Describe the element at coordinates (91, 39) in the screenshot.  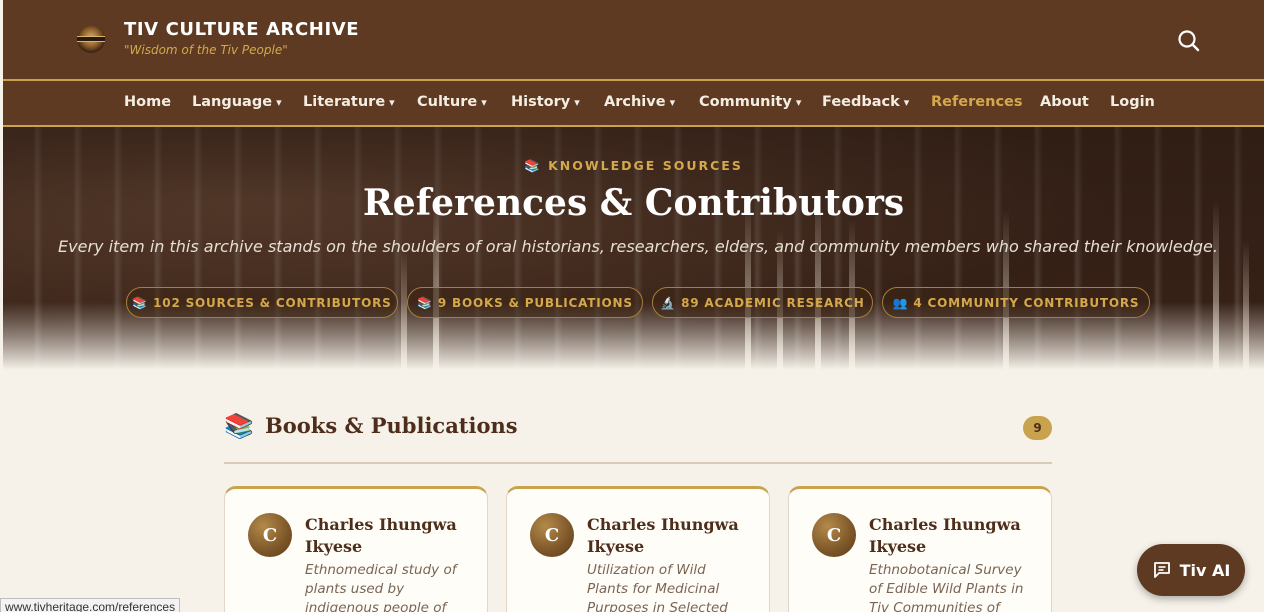
I see `tiv-heritage-logo` at that location.